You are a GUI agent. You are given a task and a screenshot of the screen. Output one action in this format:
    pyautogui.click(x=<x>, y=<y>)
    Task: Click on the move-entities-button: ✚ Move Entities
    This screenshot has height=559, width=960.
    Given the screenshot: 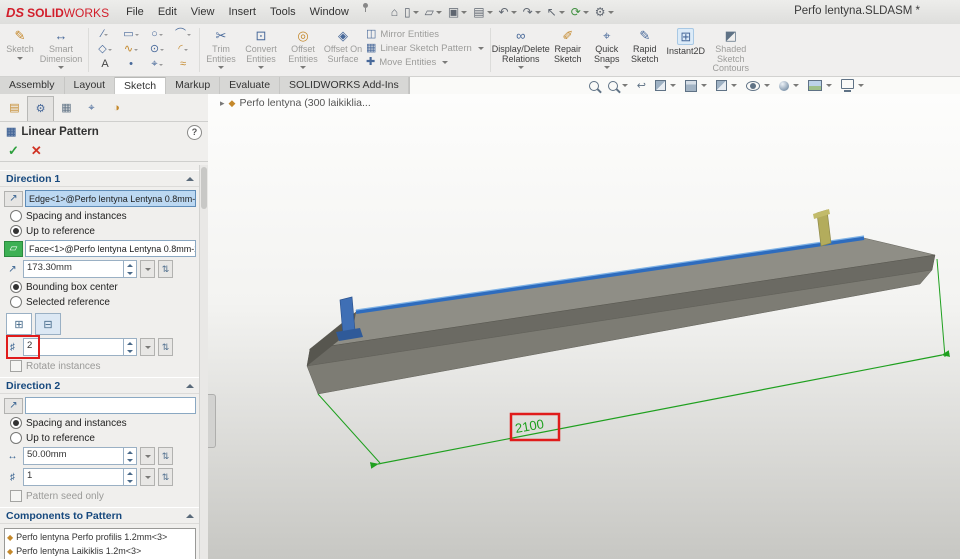 What is the action you would take?
    pyautogui.click(x=425, y=62)
    